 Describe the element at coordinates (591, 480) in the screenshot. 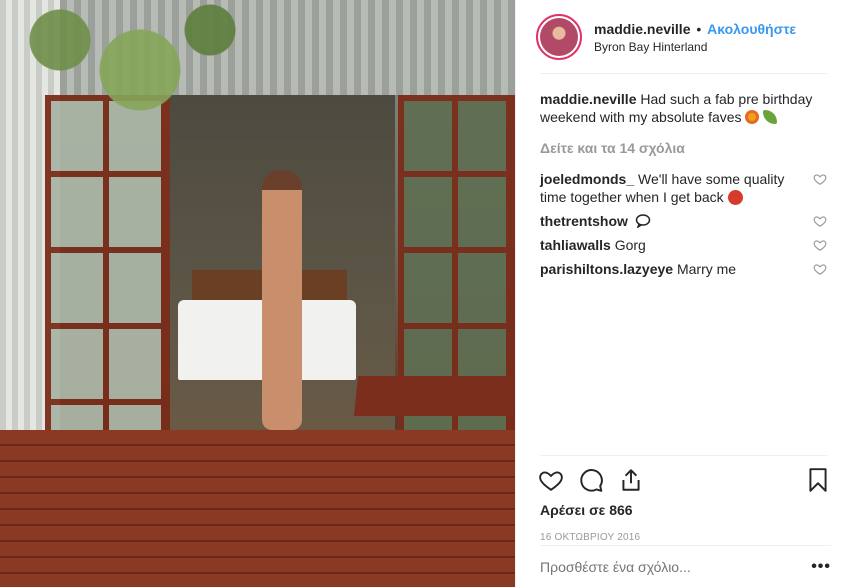

I see `comment-icon` at that location.